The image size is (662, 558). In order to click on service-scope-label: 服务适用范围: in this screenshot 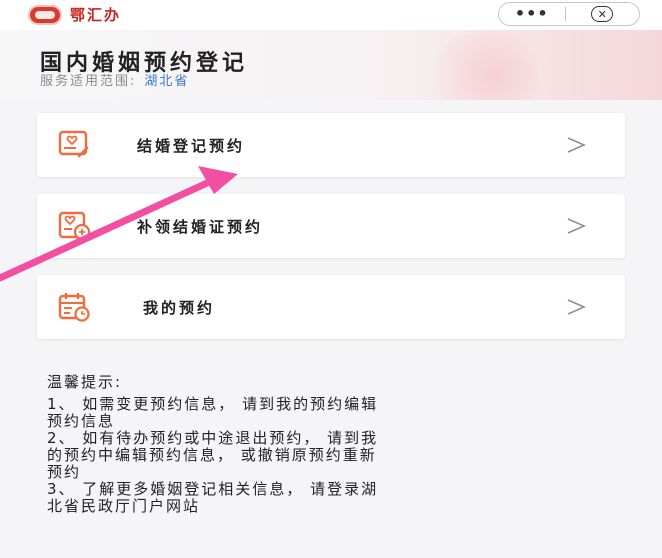, I will do `click(88, 81)`.